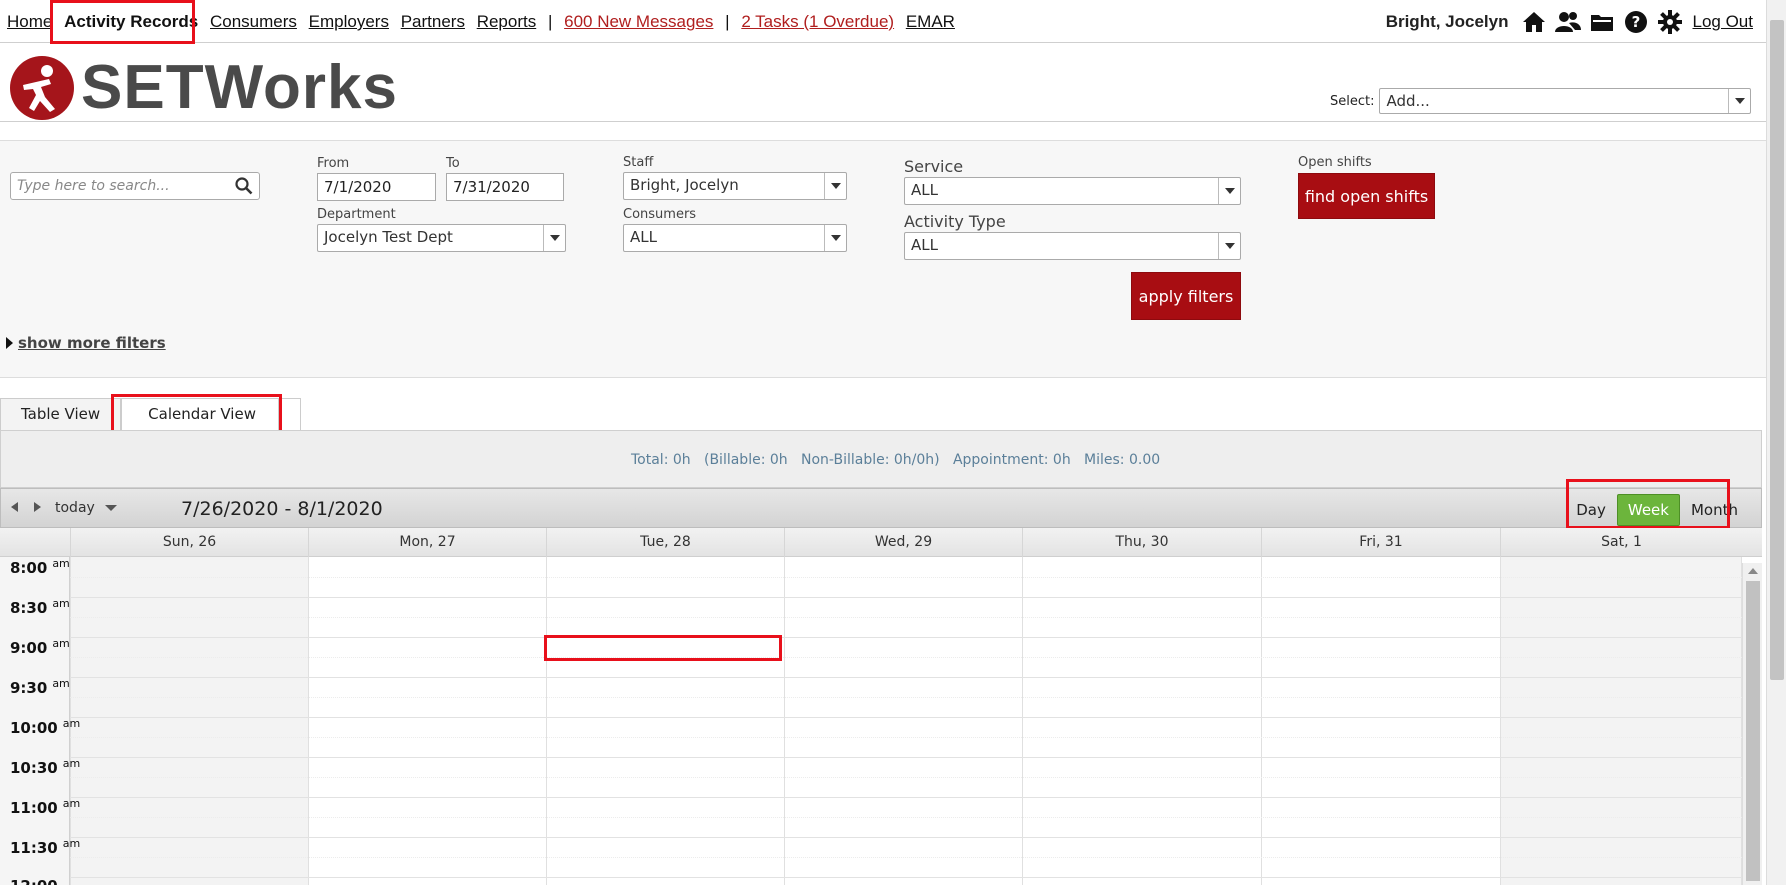  I want to click on show-more-filters: show more filters, so click(86, 343).